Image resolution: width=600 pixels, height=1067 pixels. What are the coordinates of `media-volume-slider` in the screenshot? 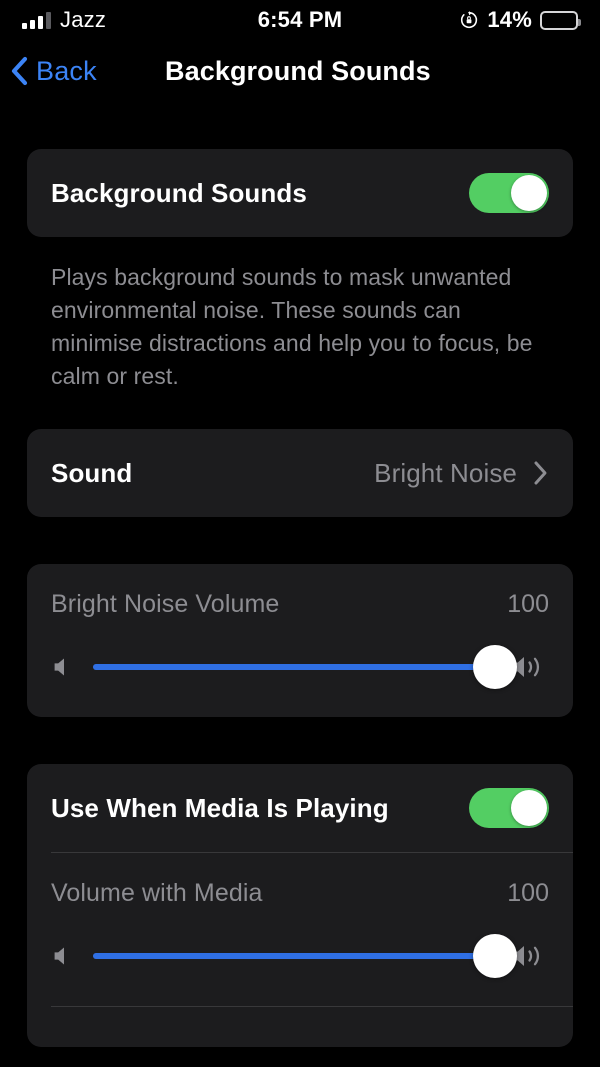 It's located at (305, 956).